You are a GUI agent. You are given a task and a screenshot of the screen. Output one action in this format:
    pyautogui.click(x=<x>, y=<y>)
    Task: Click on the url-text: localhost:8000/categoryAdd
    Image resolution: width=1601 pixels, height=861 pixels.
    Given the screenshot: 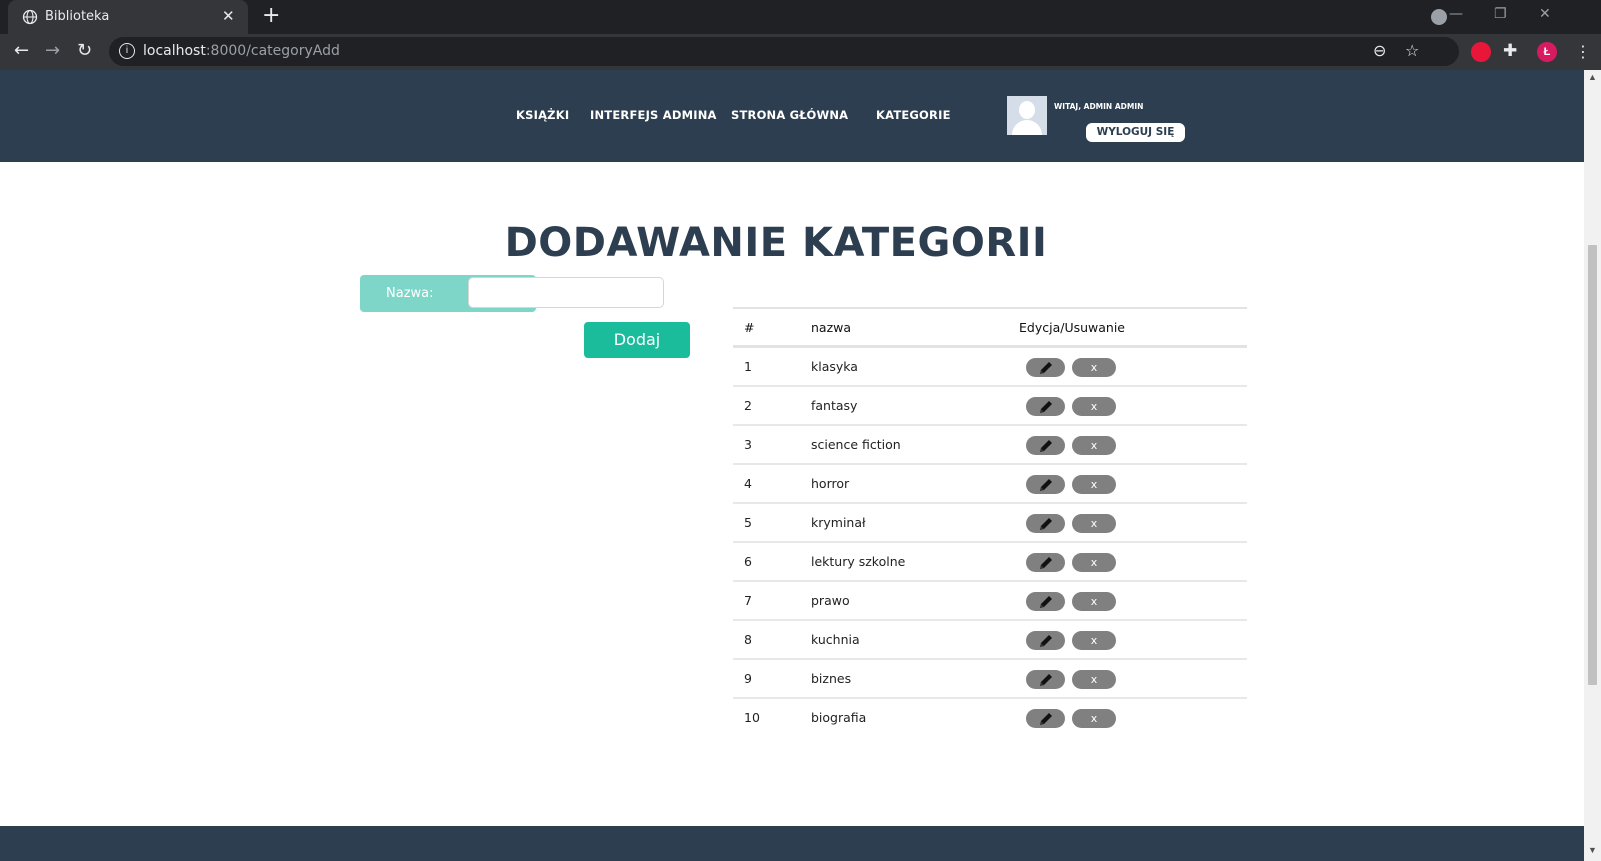 What is the action you would take?
    pyautogui.click(x=241, y=51)
    